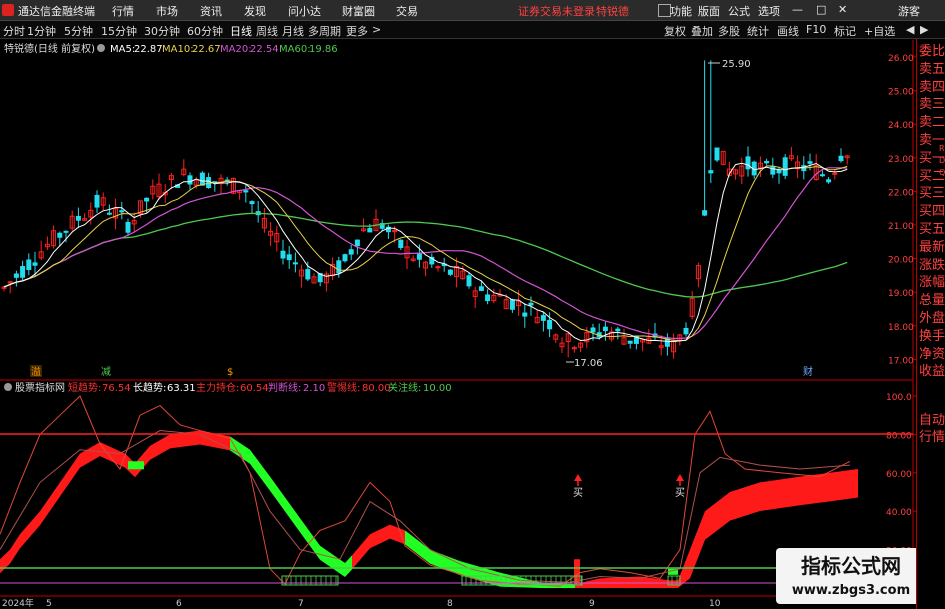 Image resolution: width=945 pixels, height=609 pixels. What do you see at coordinates (932, 336) in the screenshot?
I see `quote-field-label: 换手` at bounding box center [932, 336].